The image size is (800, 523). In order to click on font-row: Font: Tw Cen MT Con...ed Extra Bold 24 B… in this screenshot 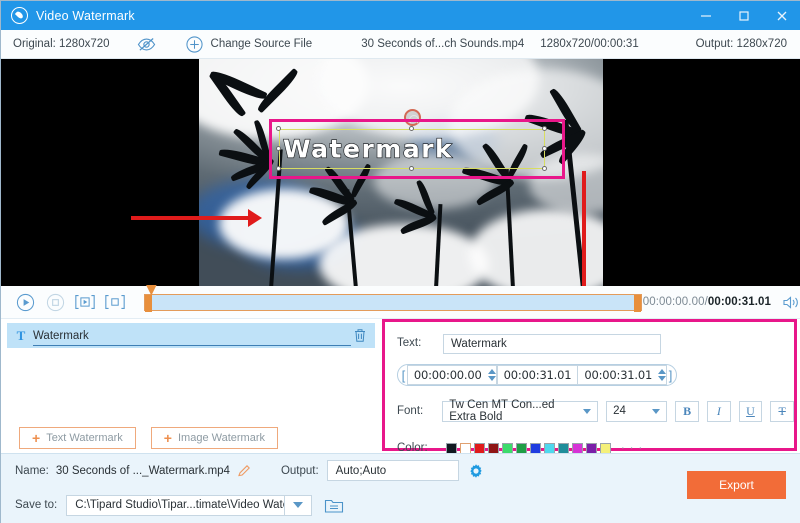, I will do `click(589, 411)`.